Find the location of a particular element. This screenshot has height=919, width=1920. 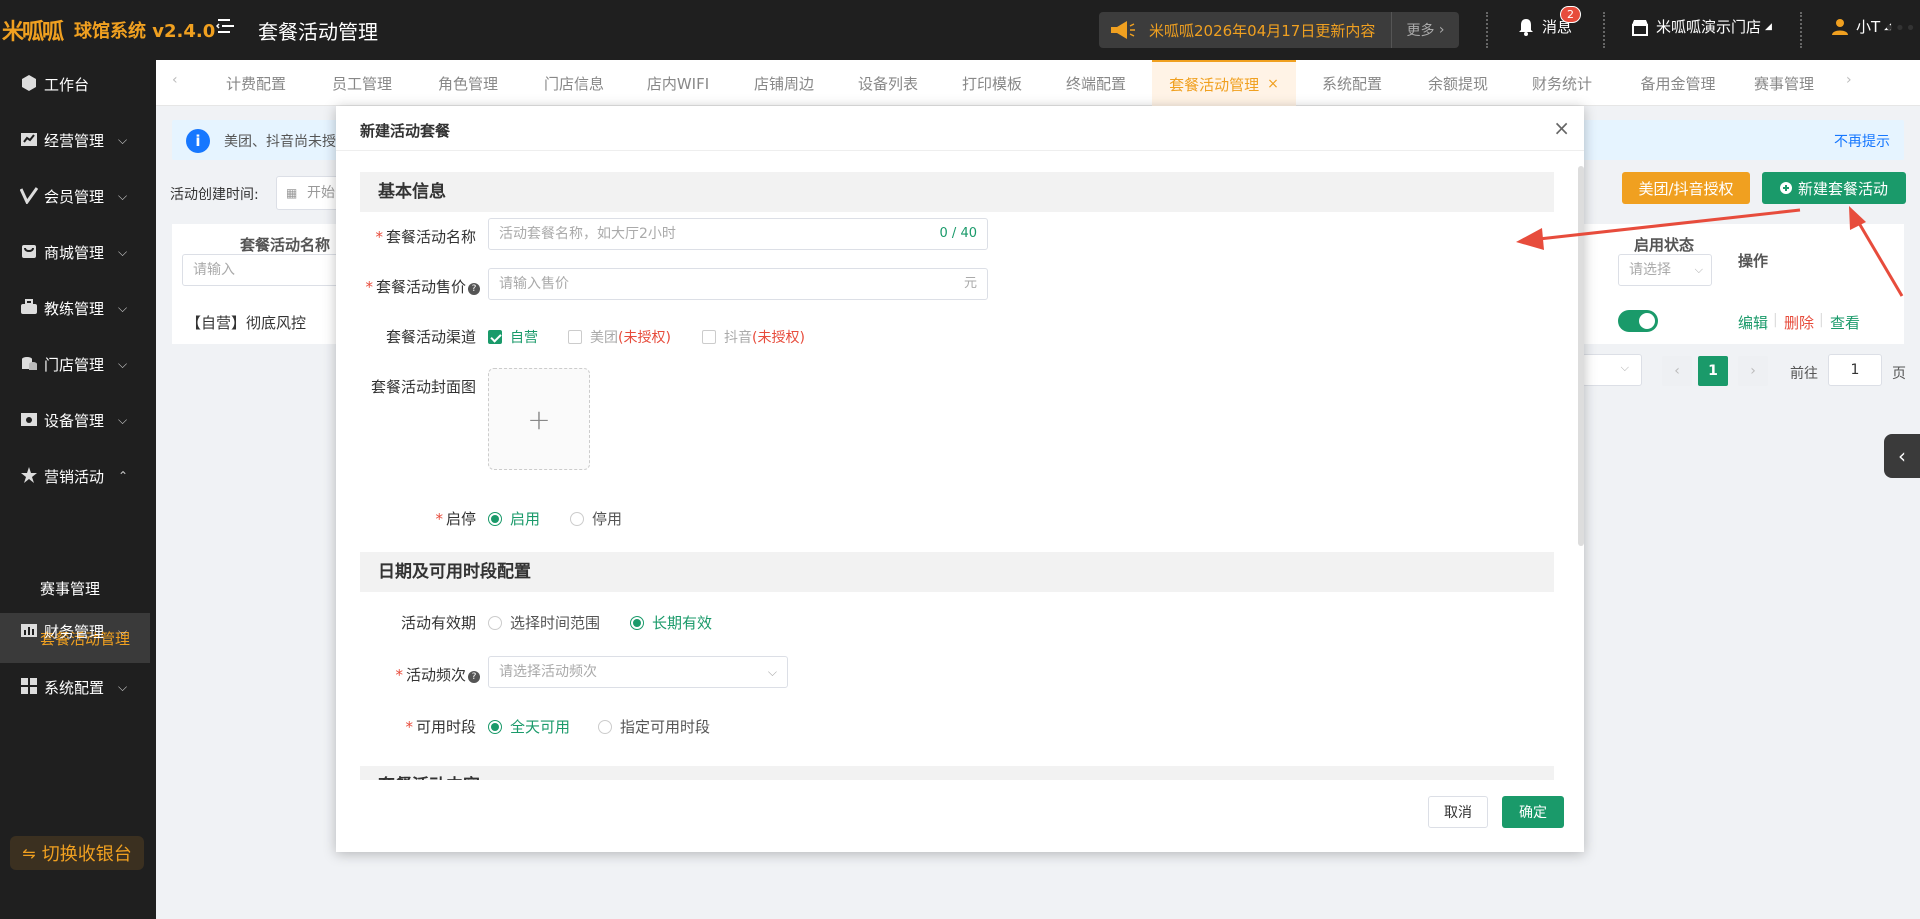

megaphone-icon is located at coordinates (1123, 30).